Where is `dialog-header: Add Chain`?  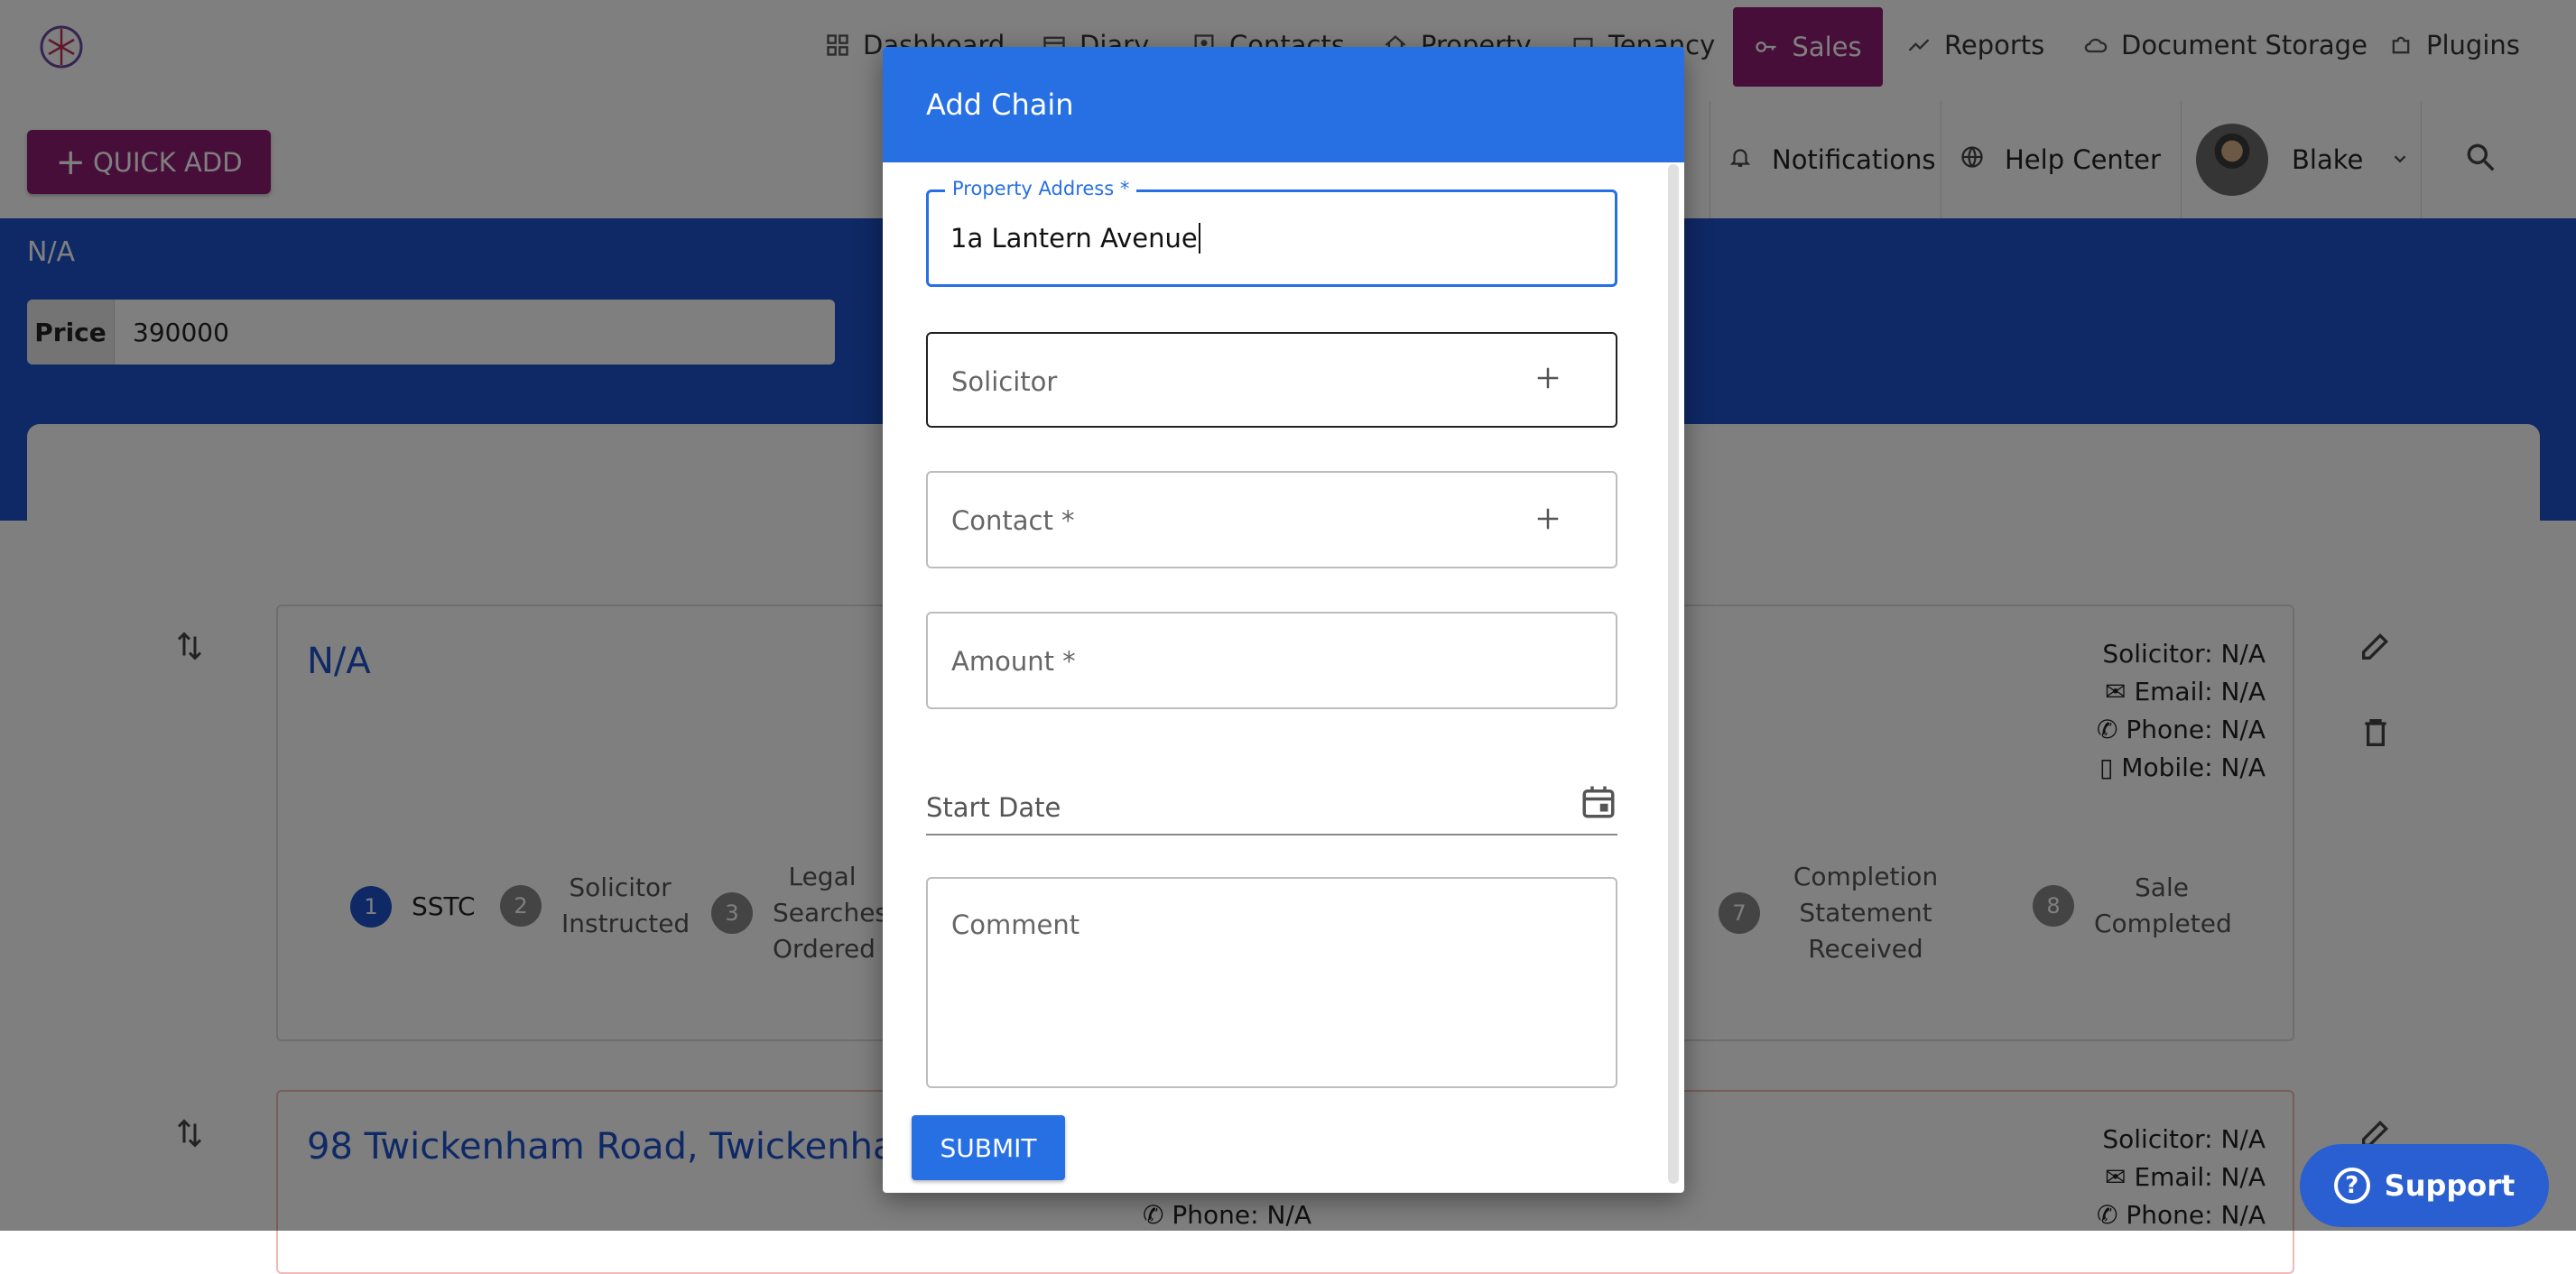
dialog-header: Add Chain is located at coordinates (1284, 104).